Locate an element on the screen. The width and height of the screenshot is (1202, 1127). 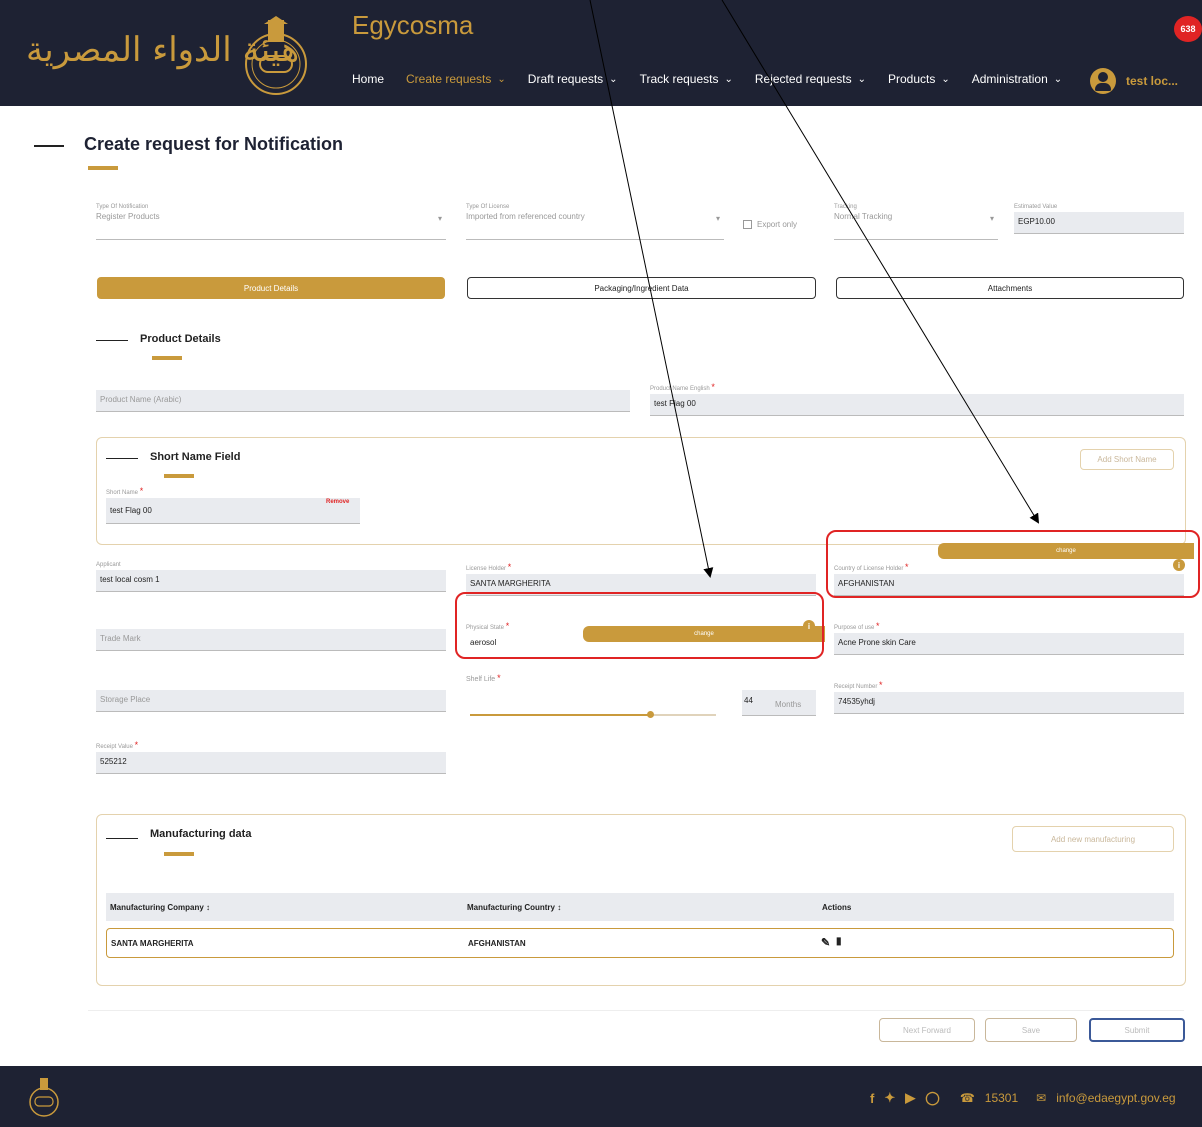
facebook-icon: f is located at coordinates (872, 1098).